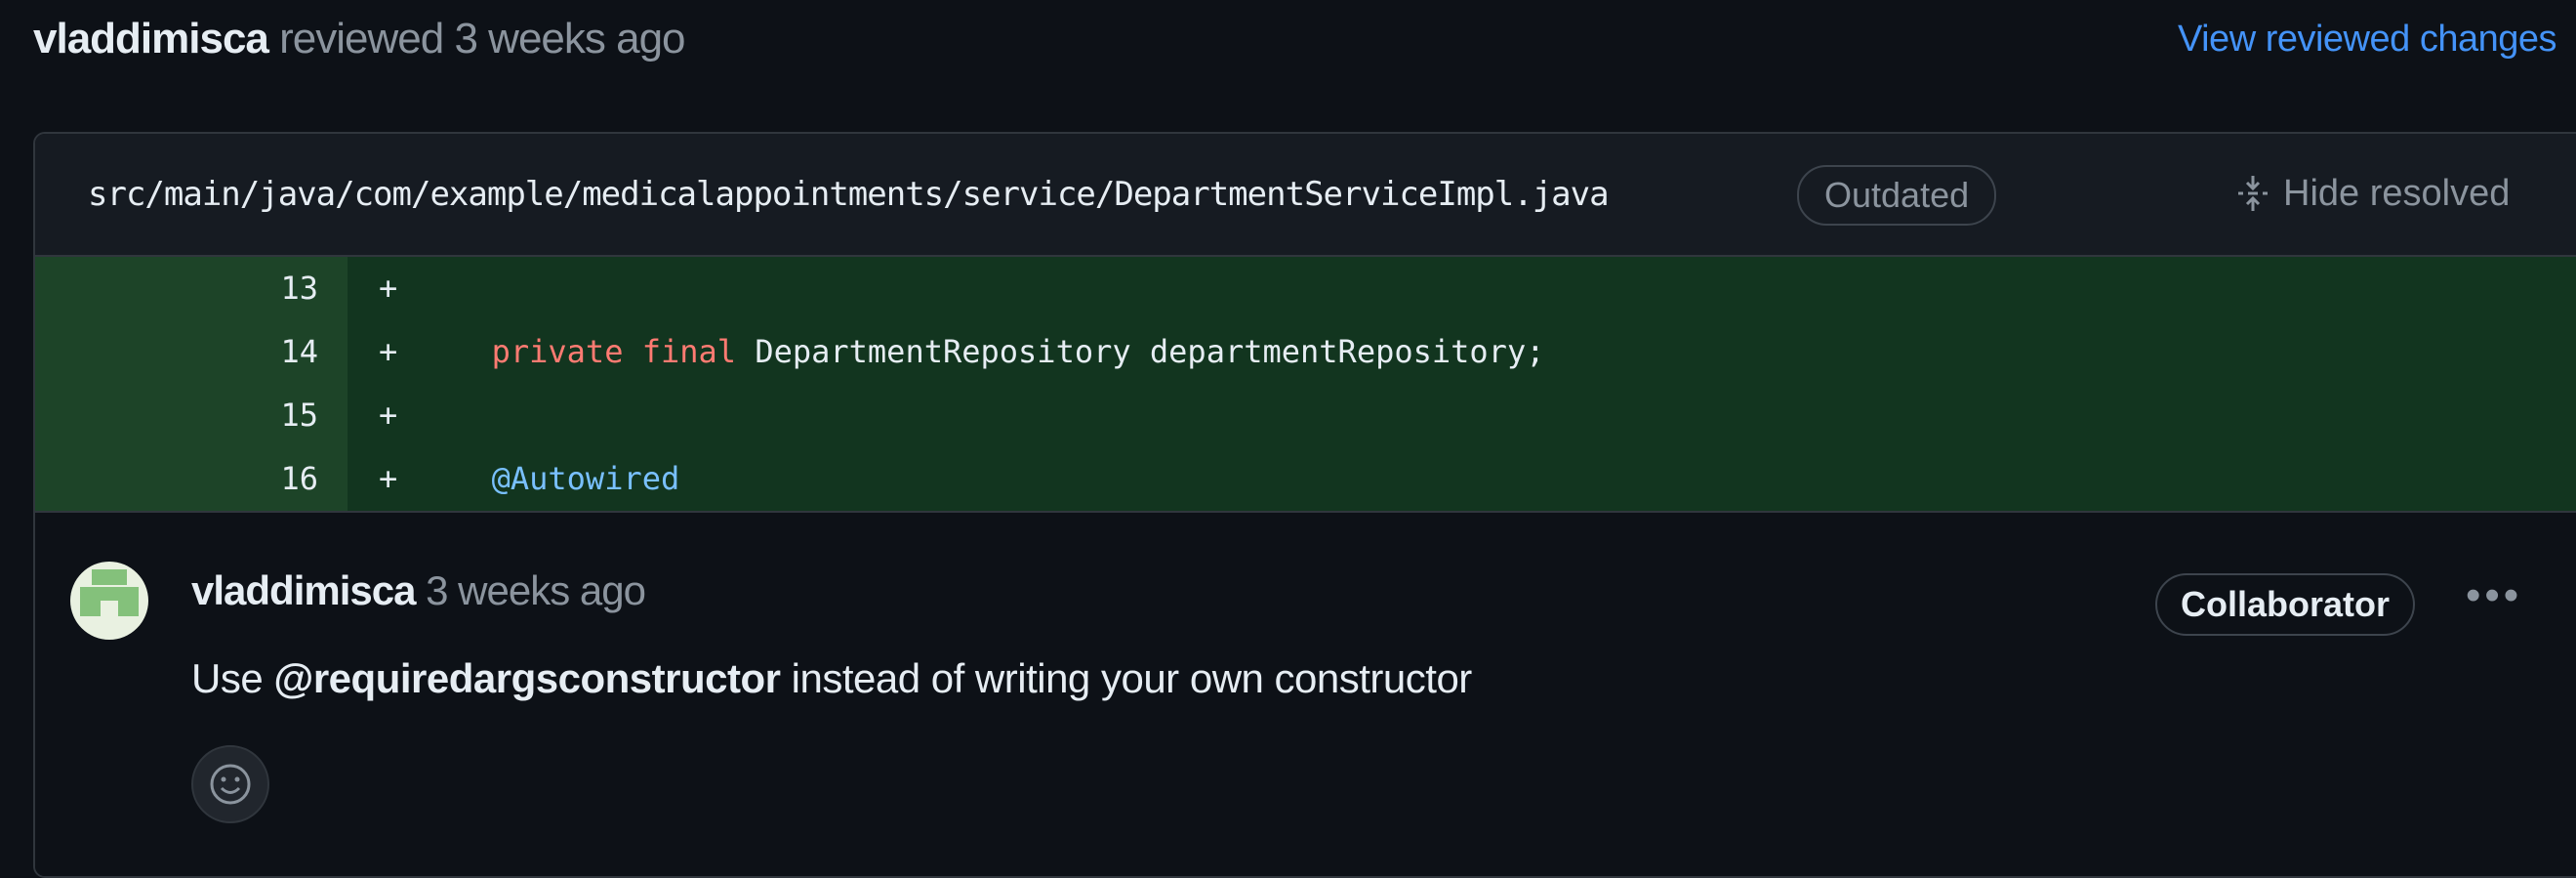 The width and height of the screenshot is (2576, 878). Describe the element at coordinates (585, 478) in the screenshot. I see `annotation-autowired: @Autowired` at that location.